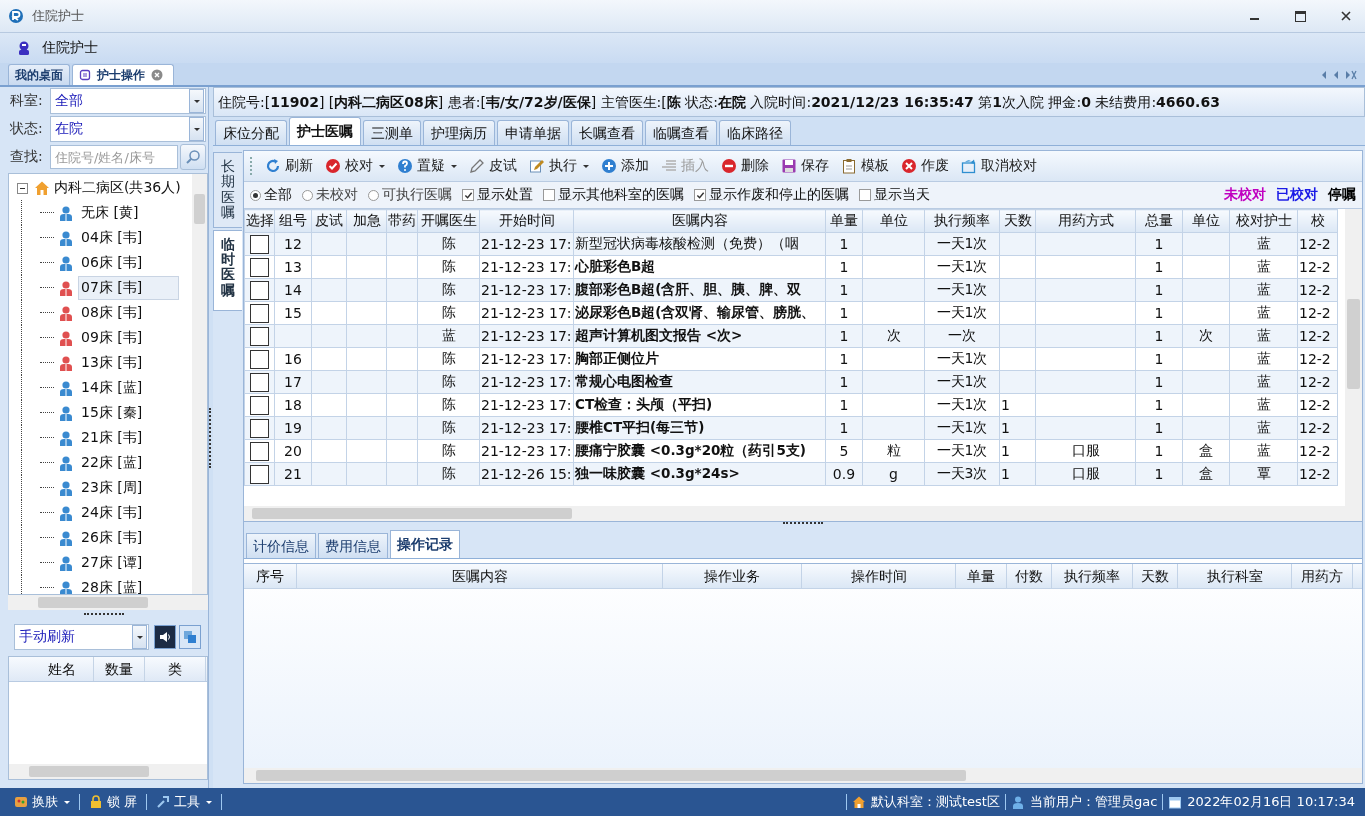 This screenshot has width=1365, height=816. What do you see at coordinates (353, 545) in the screenshot?
I see `tab: 费用信息` at bounding box center [353, 545].